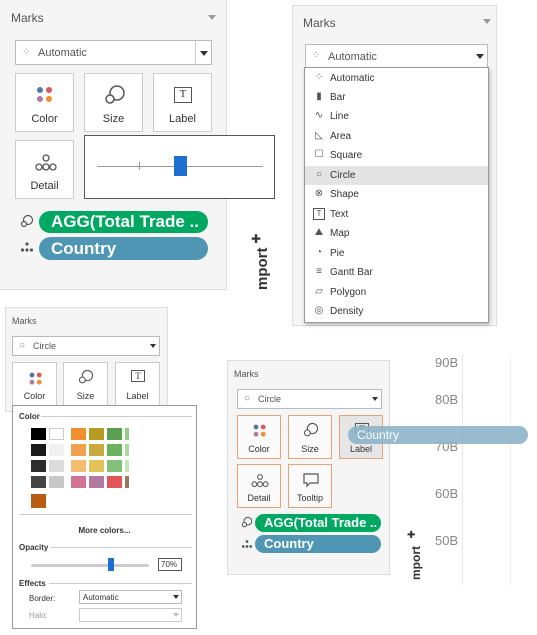 The image size is (537, 635). Describe the element at coordinates (319, 115) in the screenshot. I see `line-icon: ∿` at that location.